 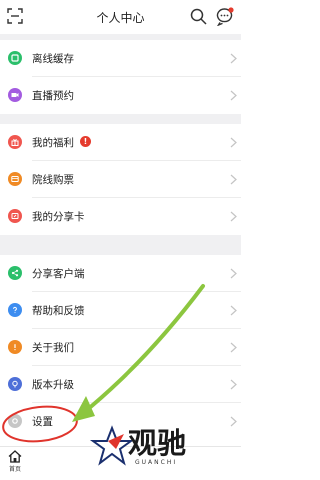 I want to click on menu-item-label: 我的福利, so click(x=53, y=143).